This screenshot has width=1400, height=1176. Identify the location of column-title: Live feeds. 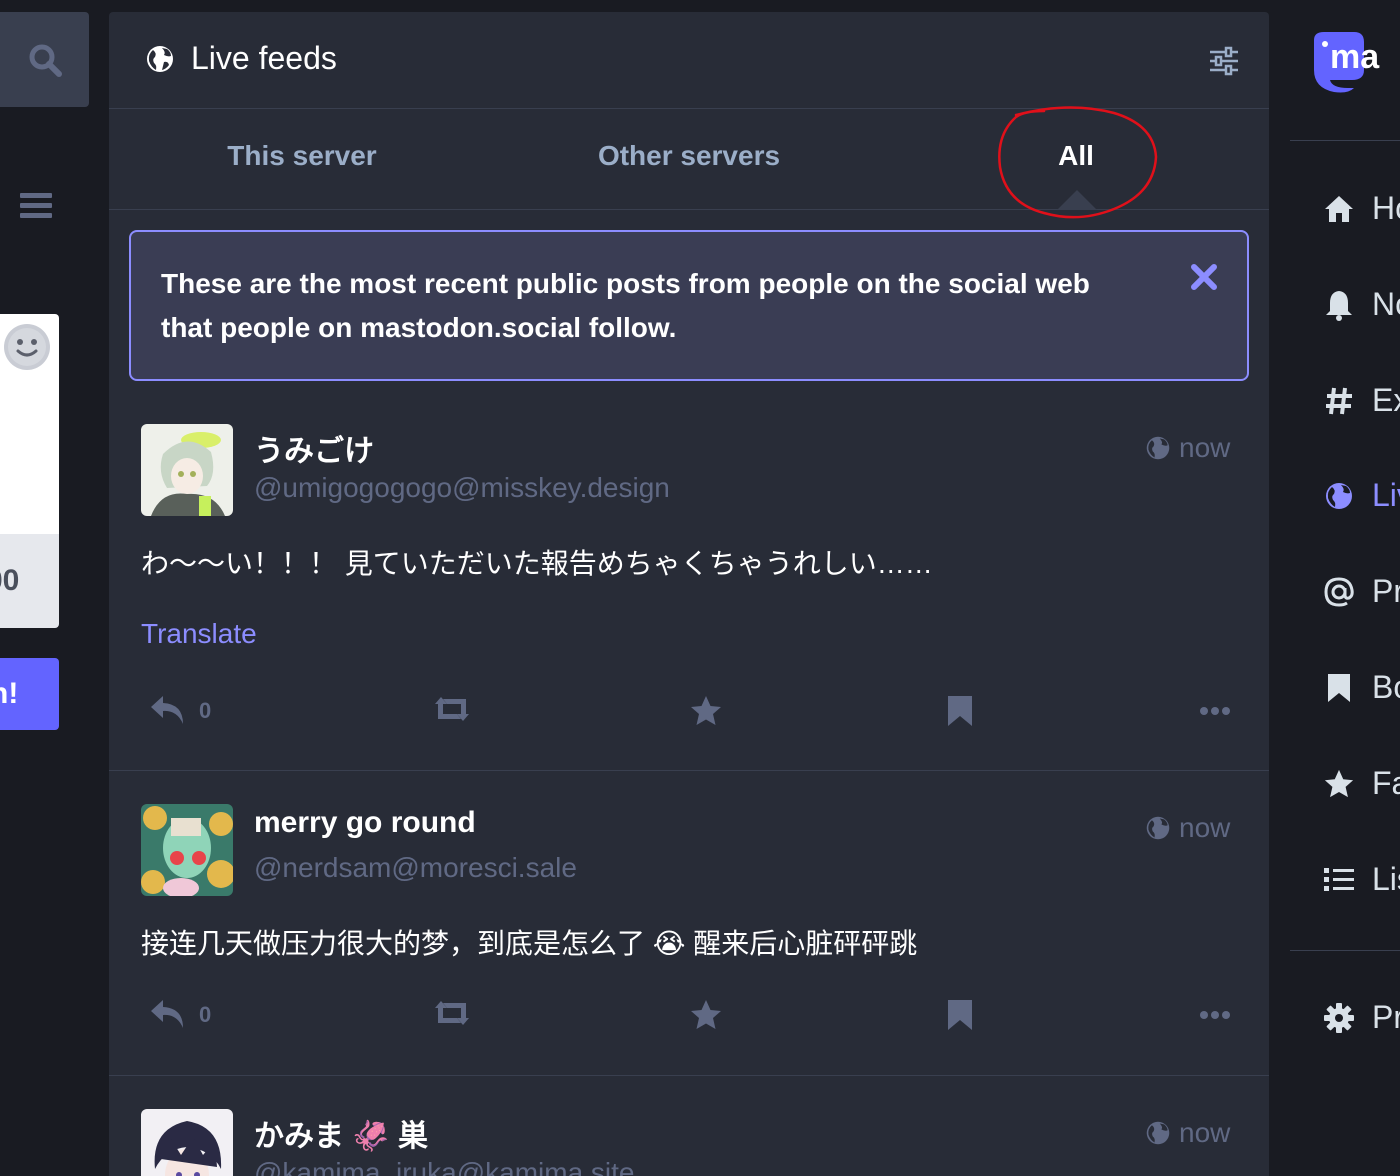
(241, 58).